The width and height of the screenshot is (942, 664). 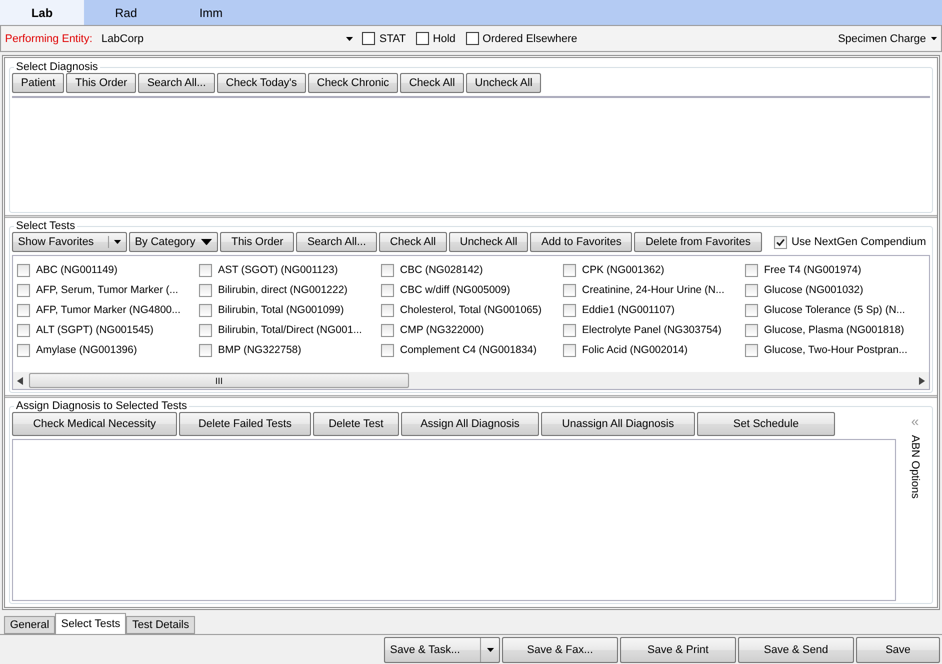 I want to click on toolbar-button: Patient, so click(x=38, y=83).